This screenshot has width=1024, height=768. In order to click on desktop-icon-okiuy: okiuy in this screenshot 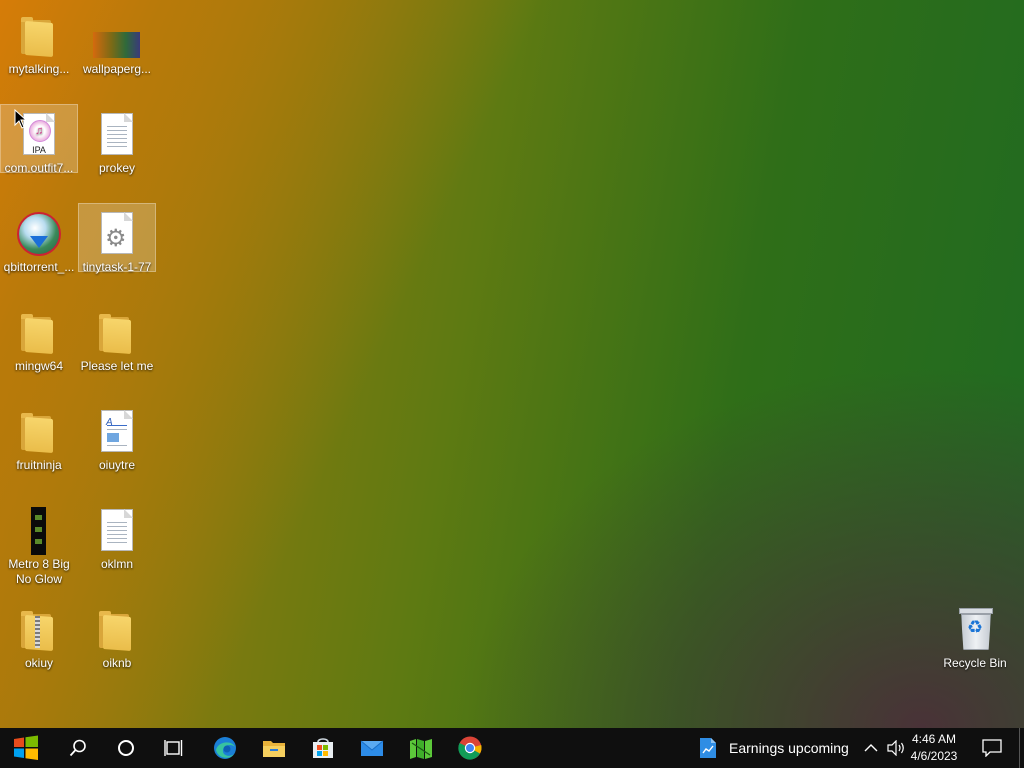, I will do `click(39, 635)`.